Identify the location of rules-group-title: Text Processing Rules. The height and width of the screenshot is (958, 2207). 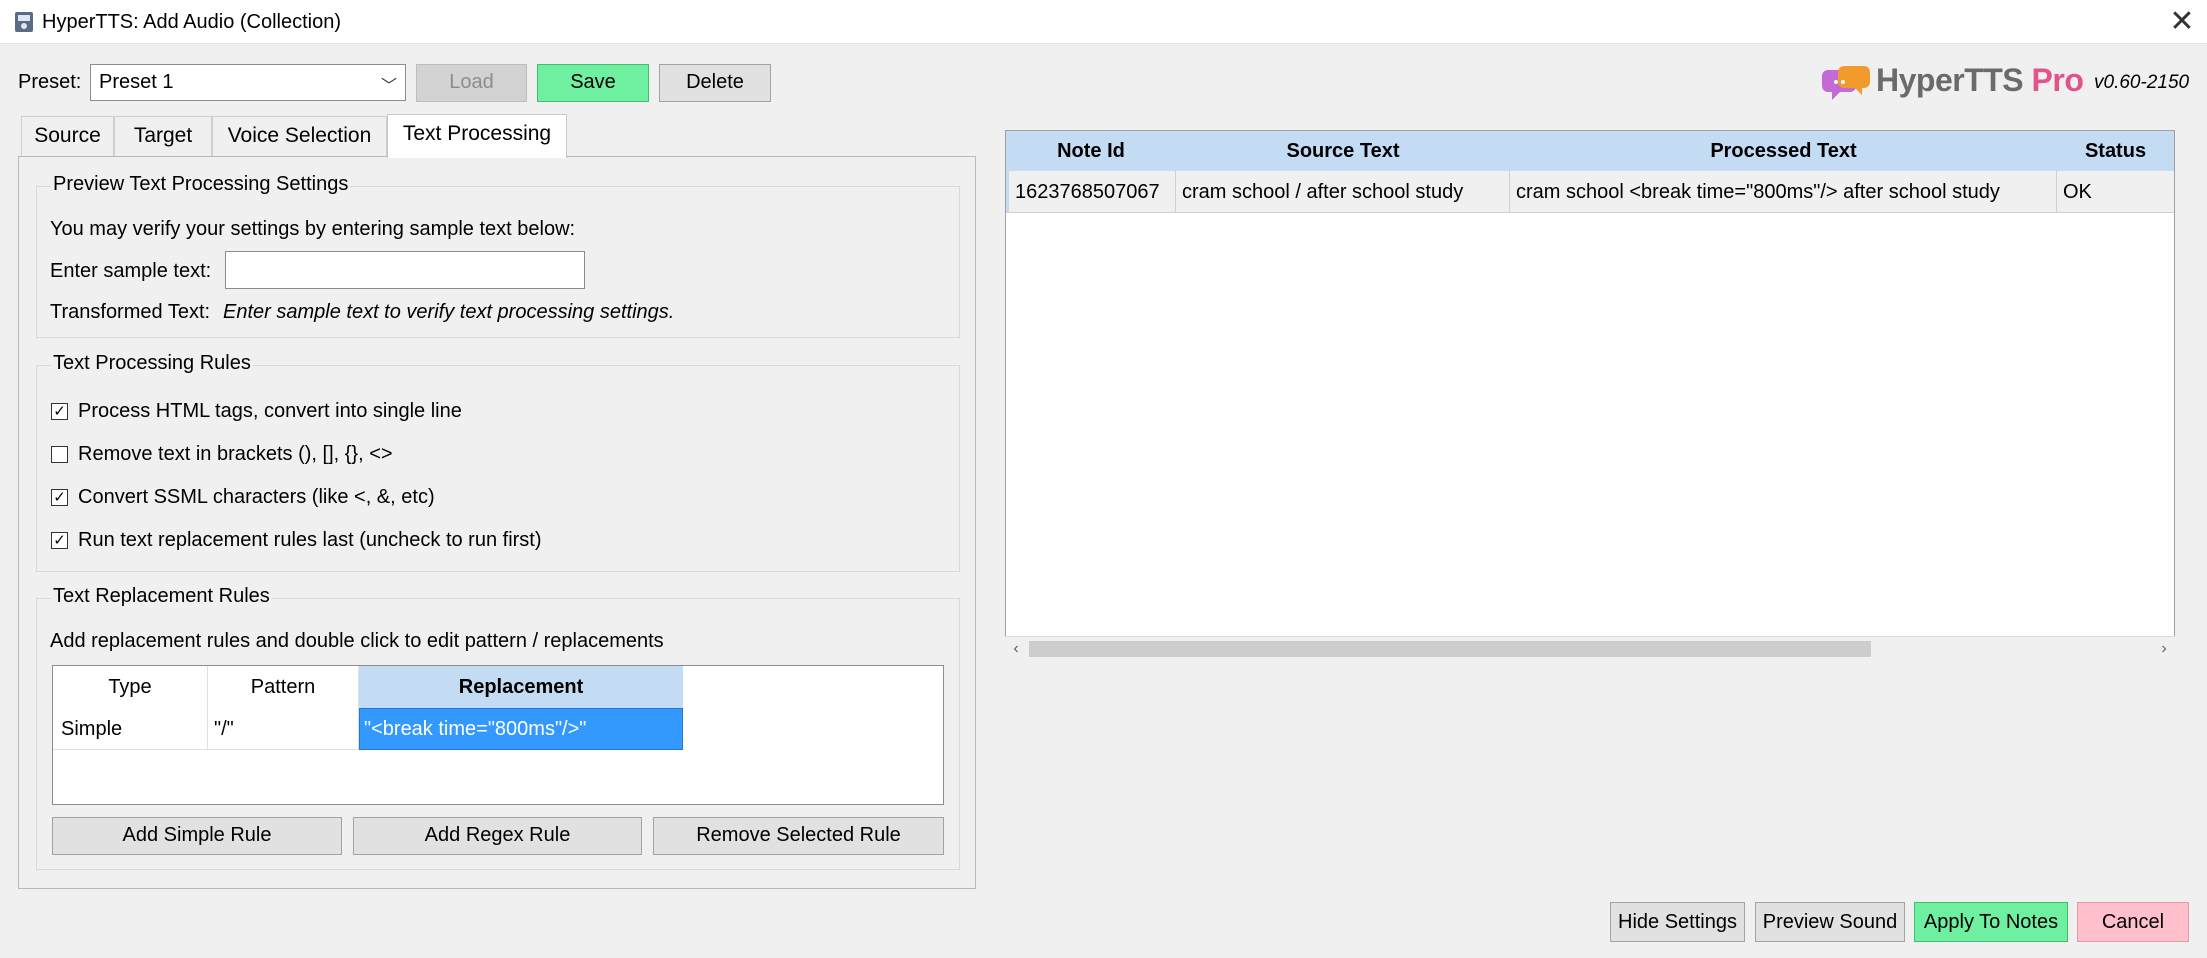
(152, 363).